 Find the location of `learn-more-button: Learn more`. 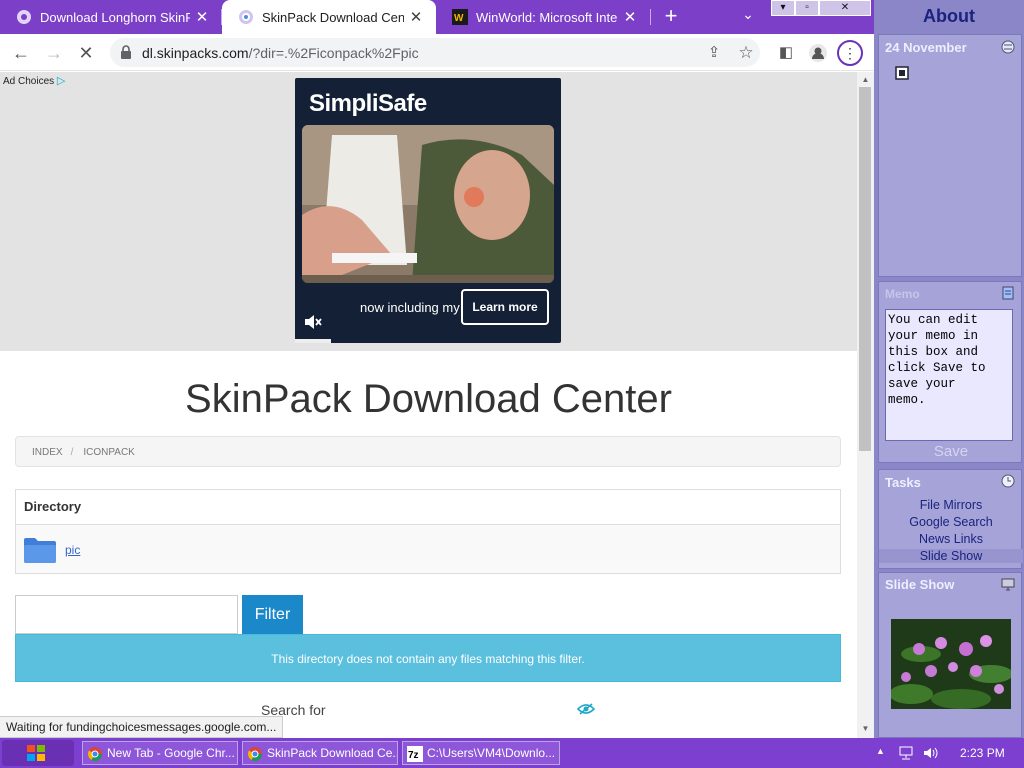

learn-more-button: Learn more is located at coordinates (505, 307).